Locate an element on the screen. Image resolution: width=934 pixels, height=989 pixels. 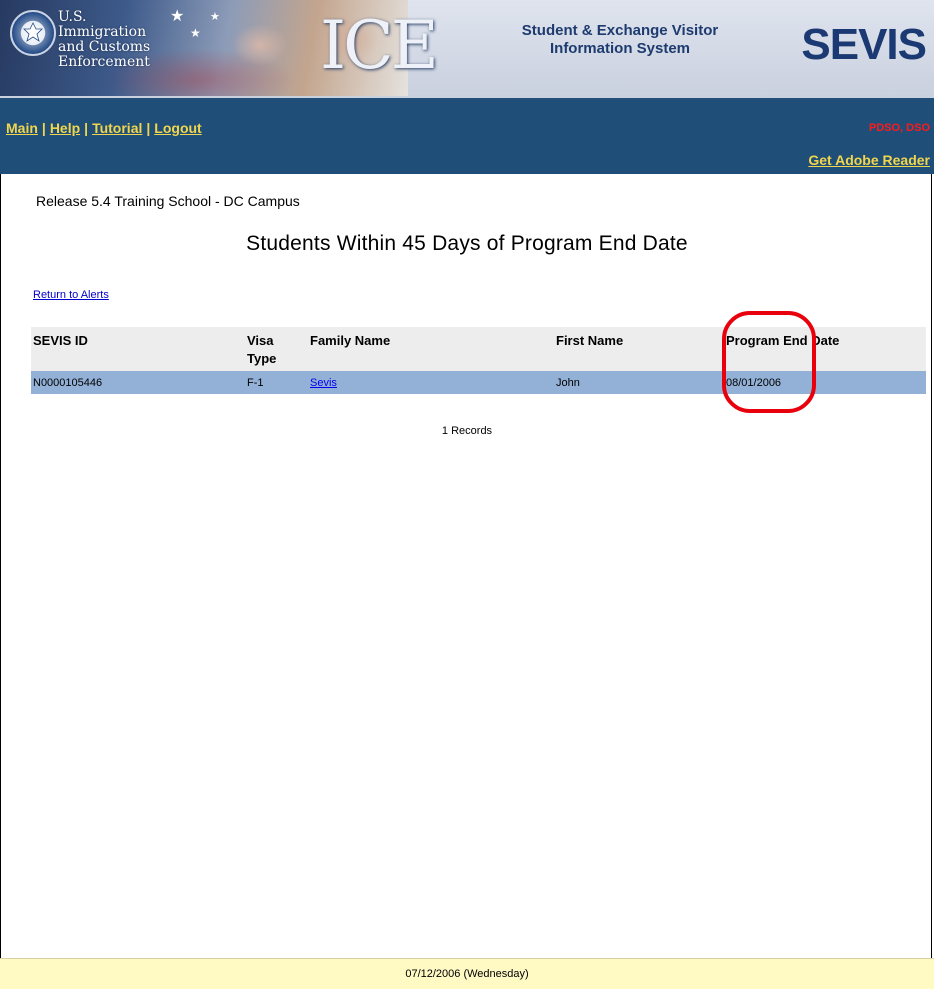
records-count: 1 Records is located at coordinates (467, 431).